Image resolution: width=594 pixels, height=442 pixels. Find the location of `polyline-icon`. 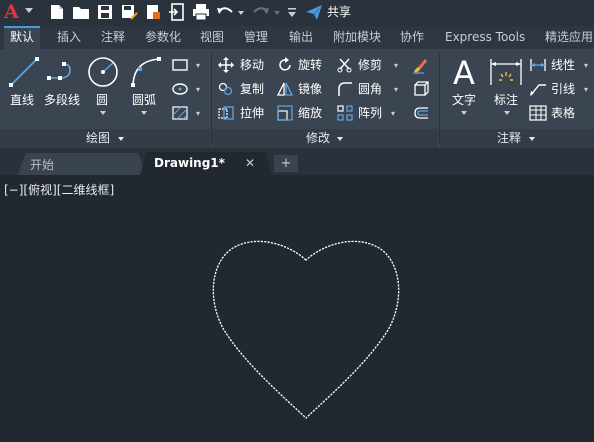

polyline-icon is located at coordinates (63, 72).